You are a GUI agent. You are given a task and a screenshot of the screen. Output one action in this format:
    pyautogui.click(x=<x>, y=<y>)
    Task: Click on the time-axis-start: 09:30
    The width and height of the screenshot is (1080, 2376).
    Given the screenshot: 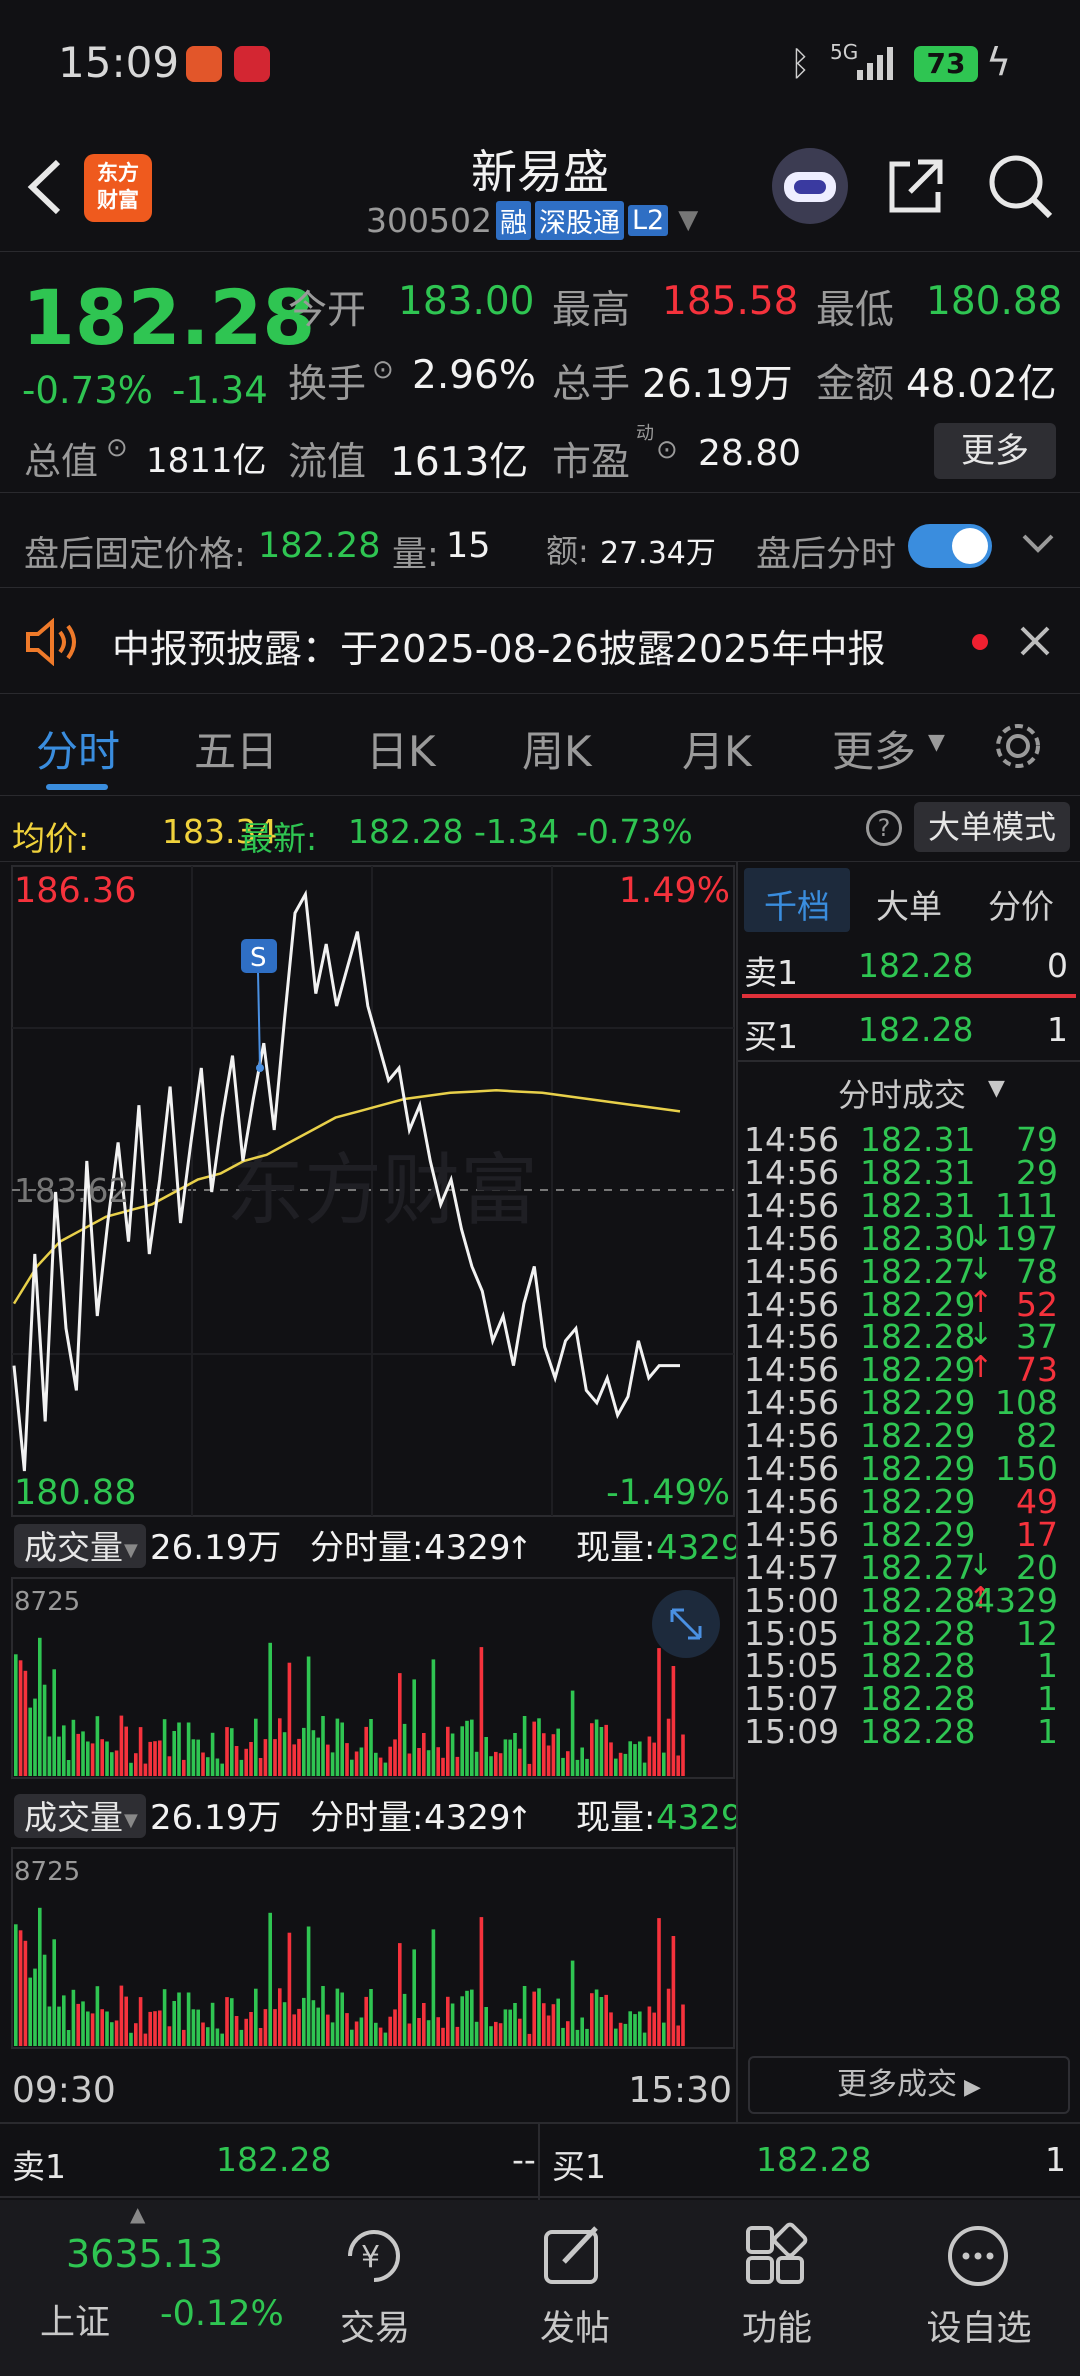 What is the action you would take?
    pyautogui.click(x=64, y=2090)
    